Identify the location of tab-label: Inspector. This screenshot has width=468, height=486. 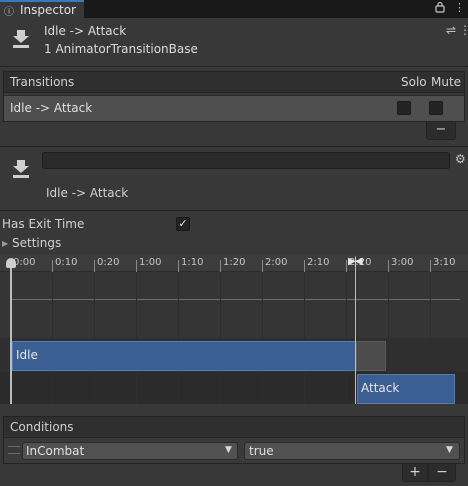
(48, 10).